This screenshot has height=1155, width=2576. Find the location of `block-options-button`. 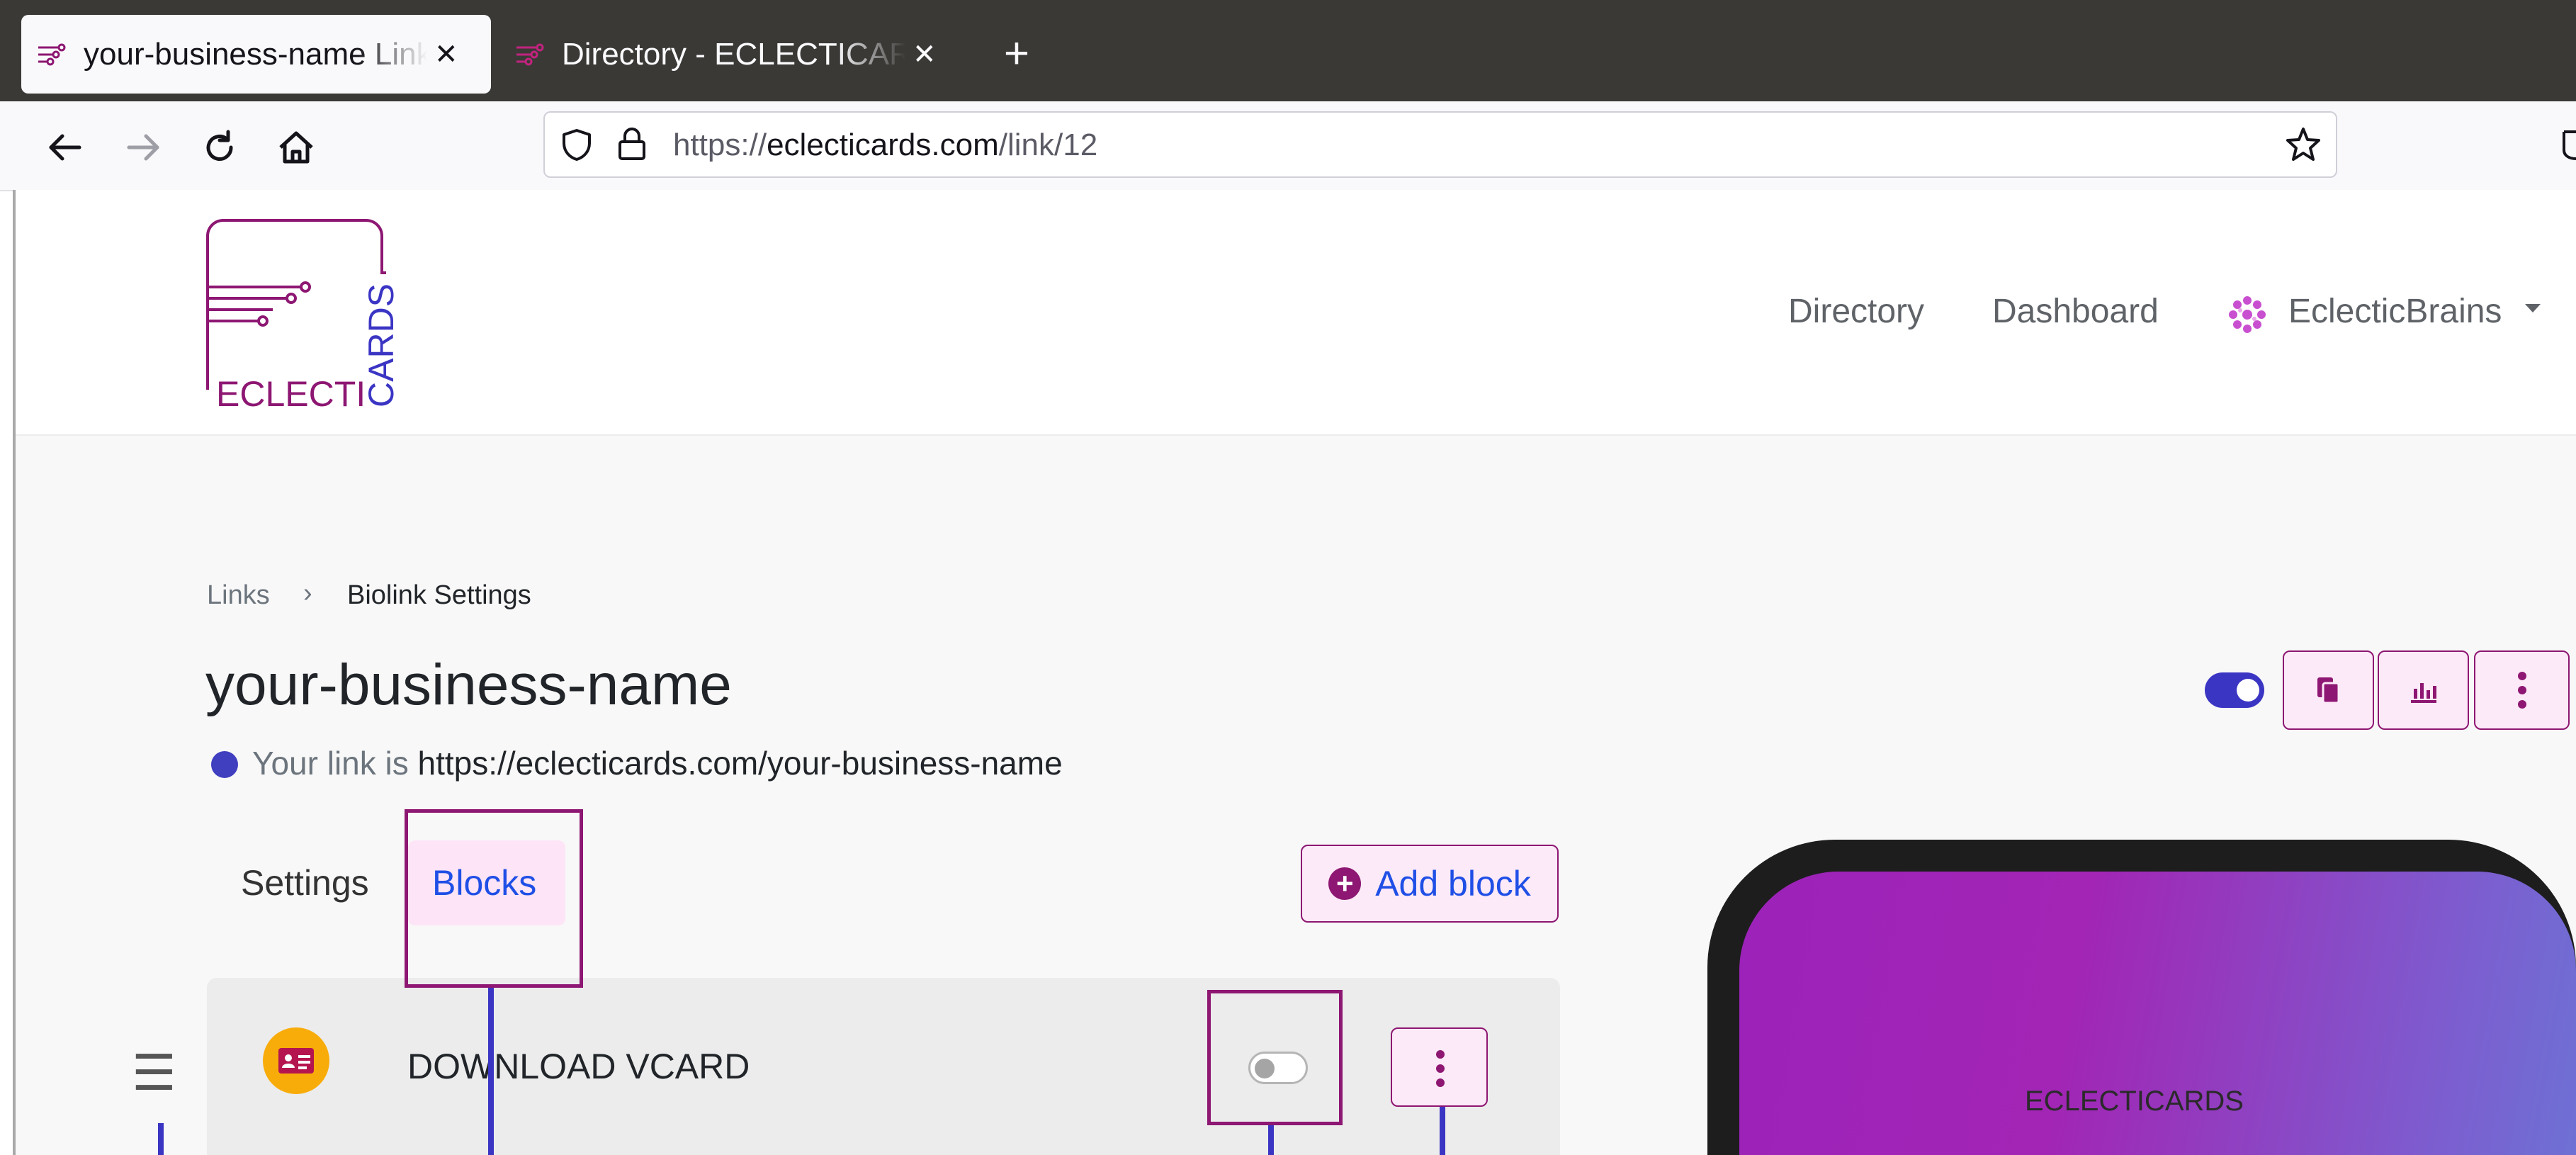

block-options-button is located at coordinates (1439, 1067).